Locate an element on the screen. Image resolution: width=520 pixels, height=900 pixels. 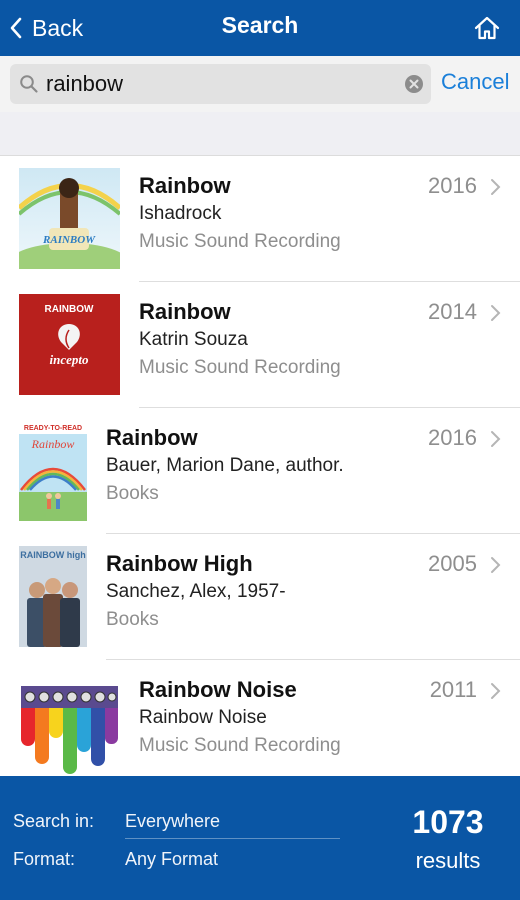
home-icon is located at coordinates (487, 28).